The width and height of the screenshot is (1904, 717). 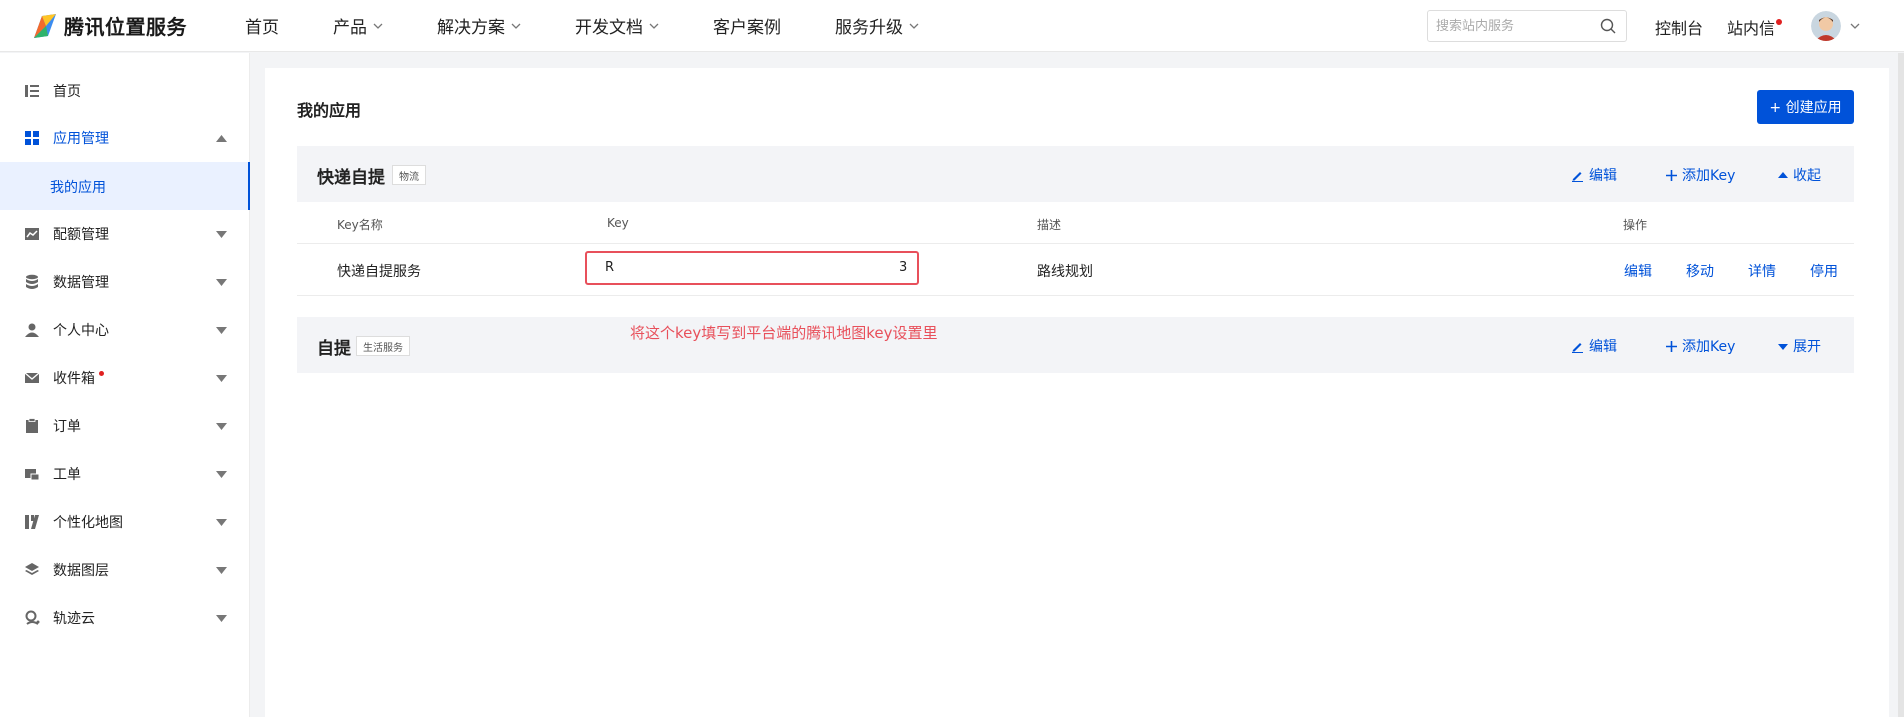 What do you see at coordinates (1709, 176) in the screenshot?
I see `add-key-label: 添加Key` at bounding box center [1709, 176].